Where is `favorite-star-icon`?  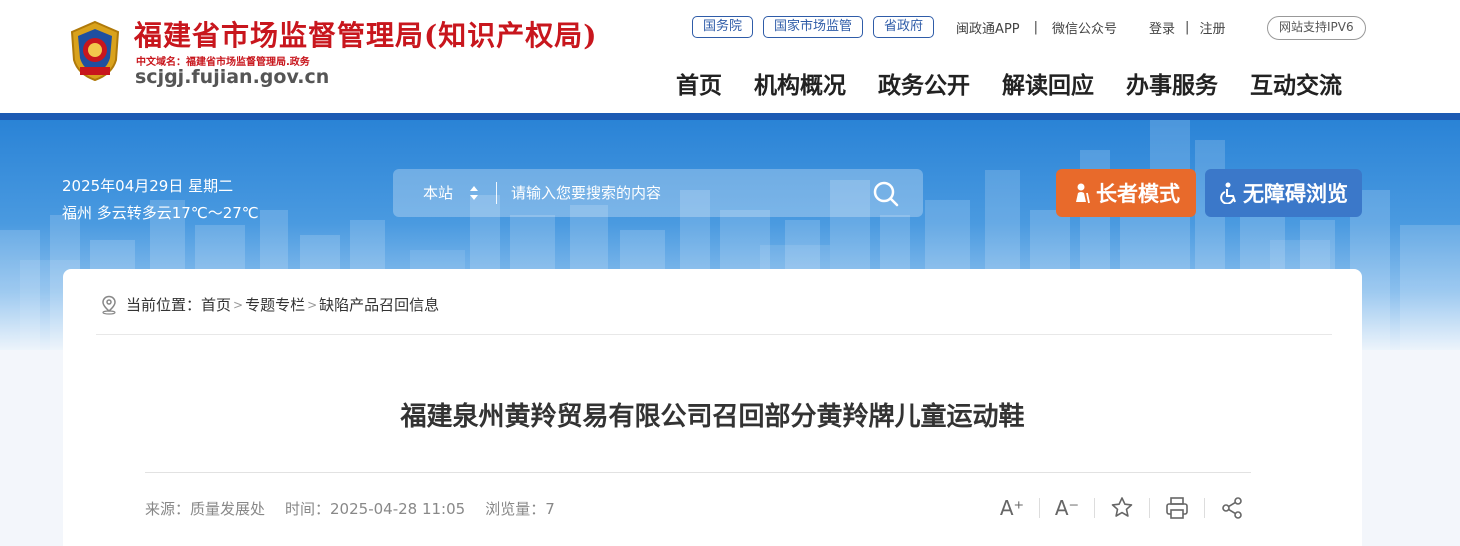 favorite-star-icon is located at coordinates (1122, 508).